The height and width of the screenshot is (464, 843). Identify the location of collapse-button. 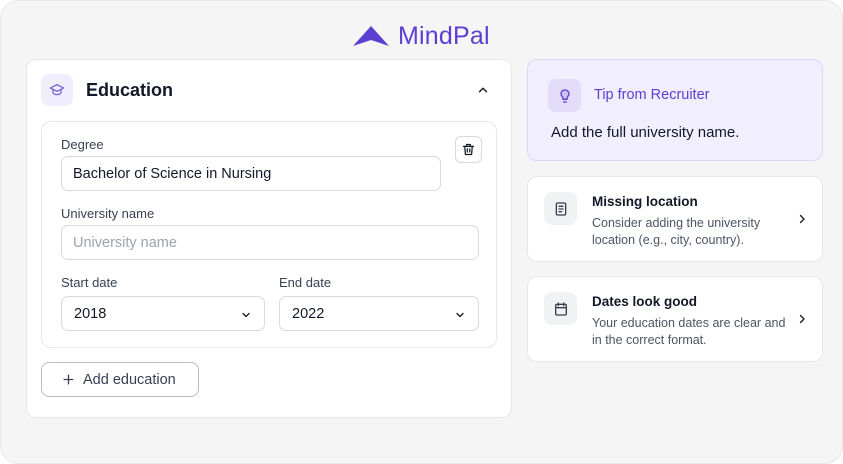
(483, 90).